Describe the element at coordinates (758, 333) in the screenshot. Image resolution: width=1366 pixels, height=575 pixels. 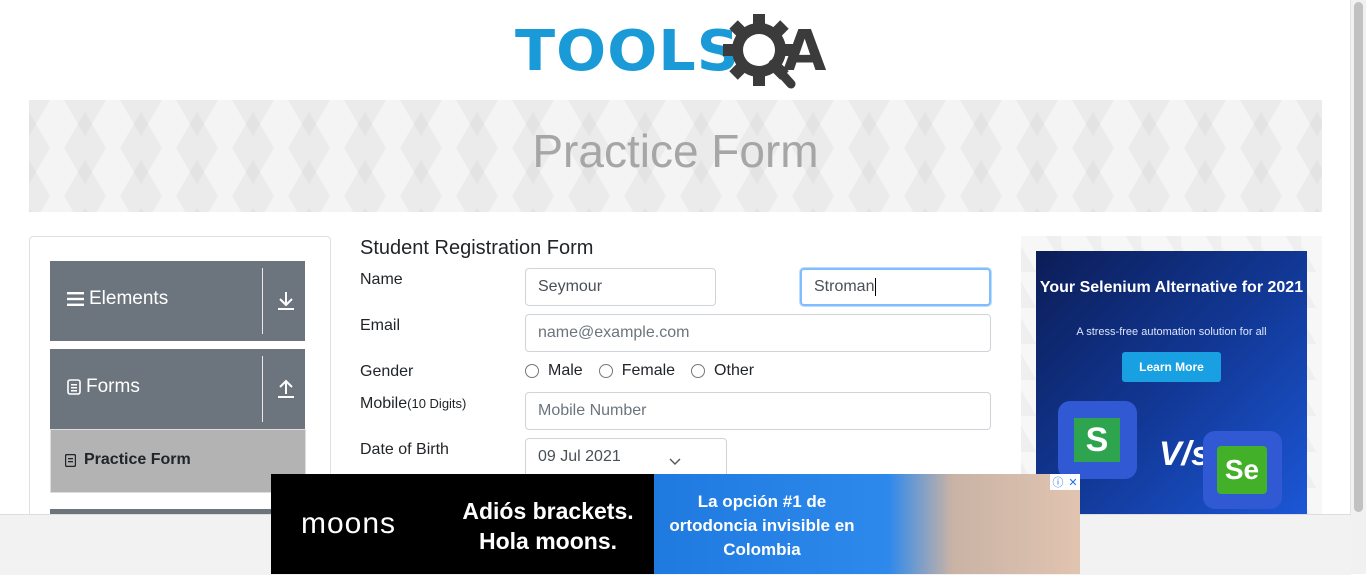
I see `email-input: name@example.com` at that location.